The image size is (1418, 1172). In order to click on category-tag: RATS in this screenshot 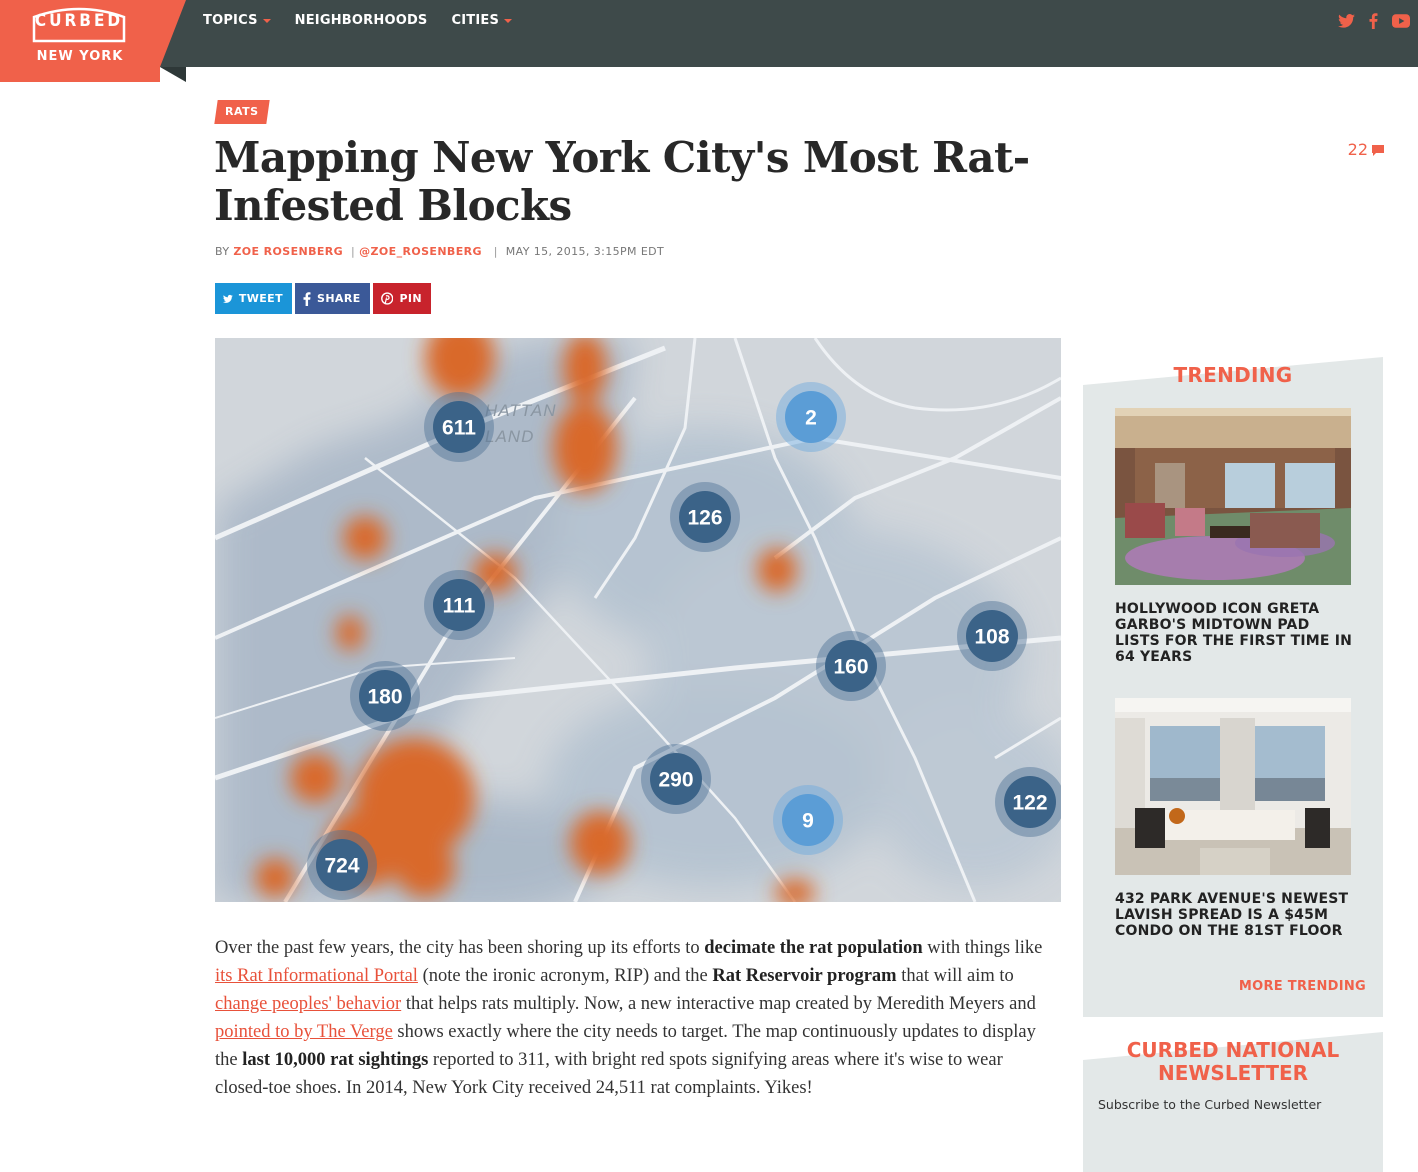, I will do `click(242, 112)`.